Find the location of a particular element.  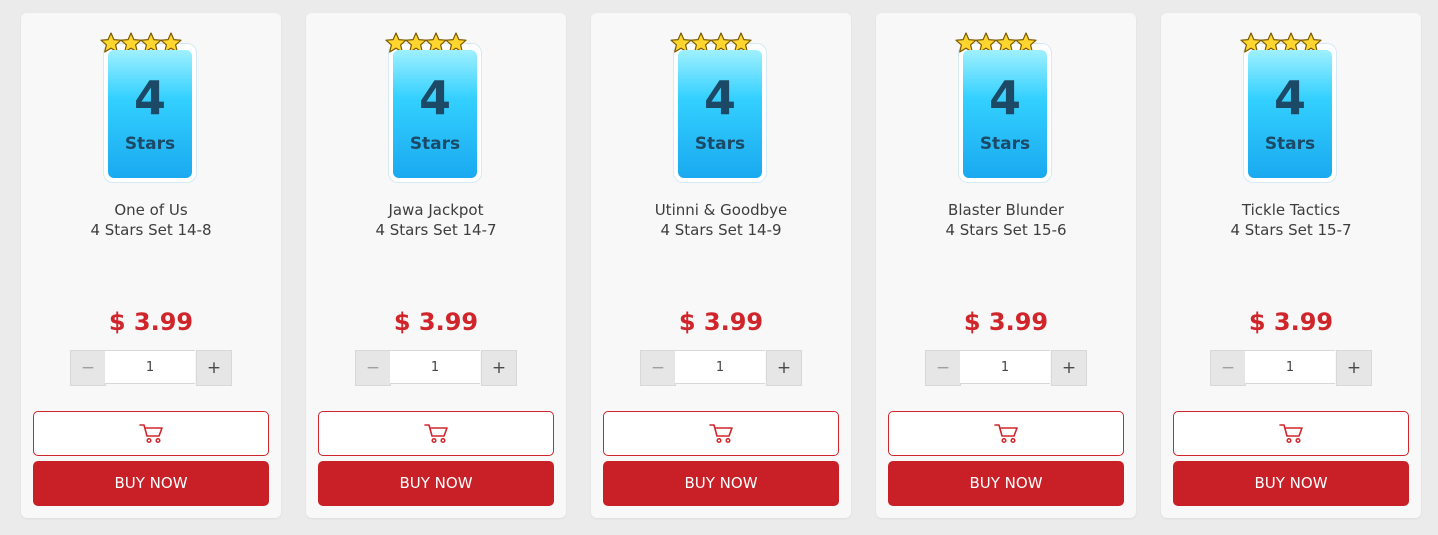

product-subtitle: 4 Stars Set 15-7 is located at coordinates (1291, 230).